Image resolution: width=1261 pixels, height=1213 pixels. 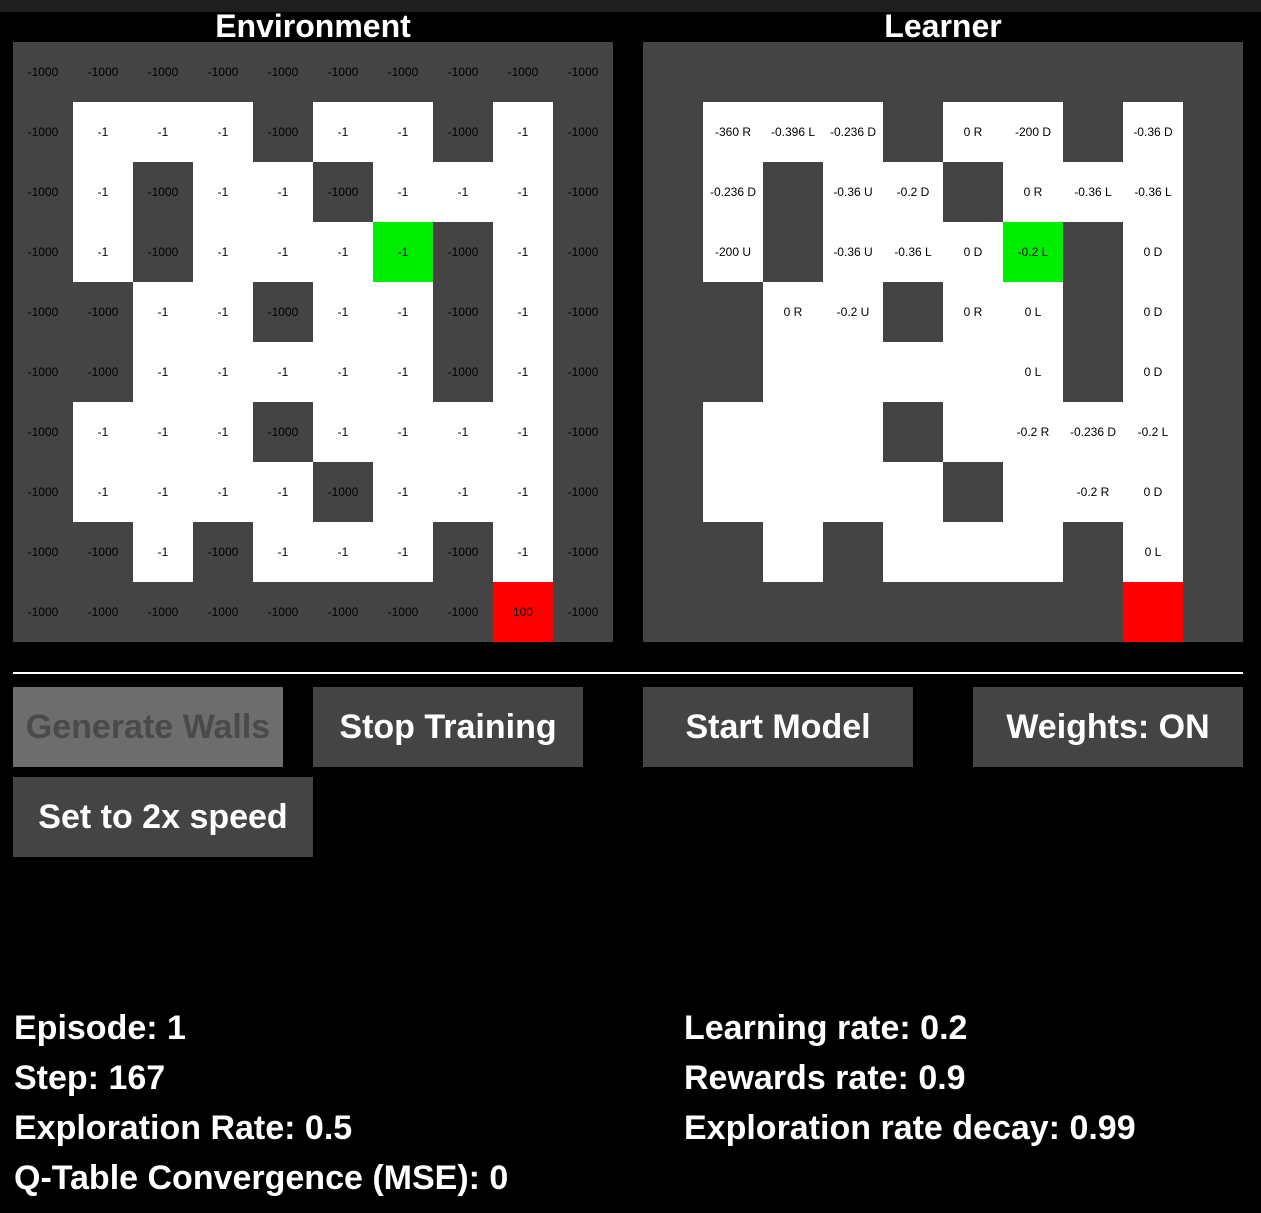 I want to click on weights-toggle-button: Weights: ON, so click(x=1108, y=727).